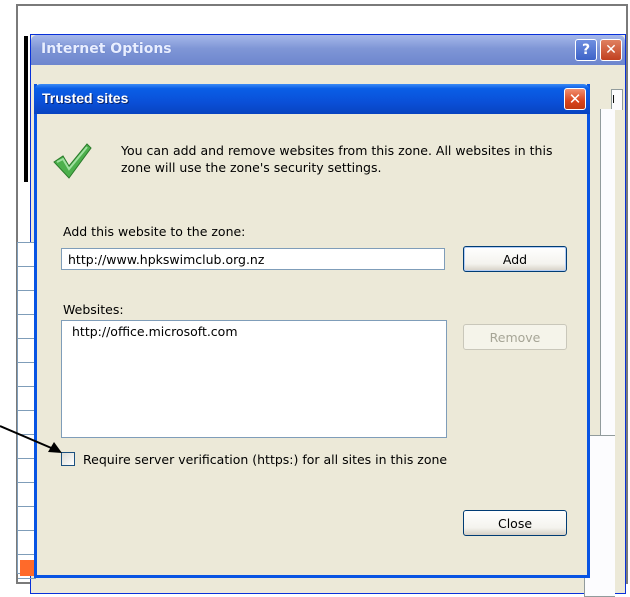 The height and width of the screenshot is (597, 630). Describe the element at coordinates (253, 259) in the screenshot. I see `website-url-input` at that location.